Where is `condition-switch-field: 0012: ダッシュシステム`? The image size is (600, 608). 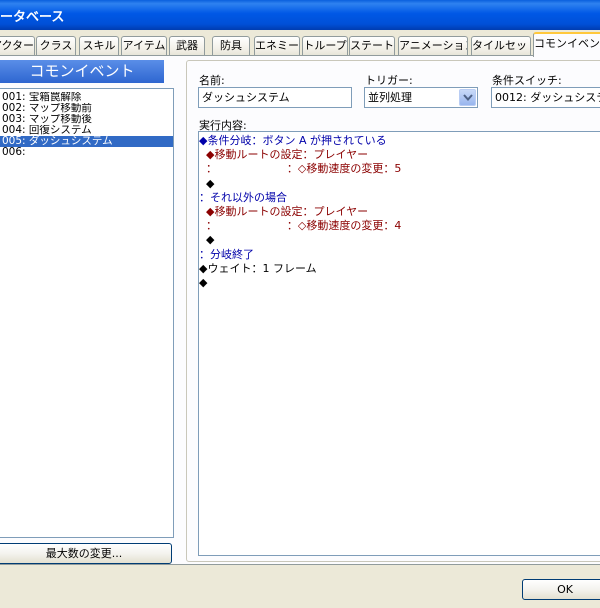
condition-switch-field: 0012: ダッシュシステム is located at coordinates (545, 97).